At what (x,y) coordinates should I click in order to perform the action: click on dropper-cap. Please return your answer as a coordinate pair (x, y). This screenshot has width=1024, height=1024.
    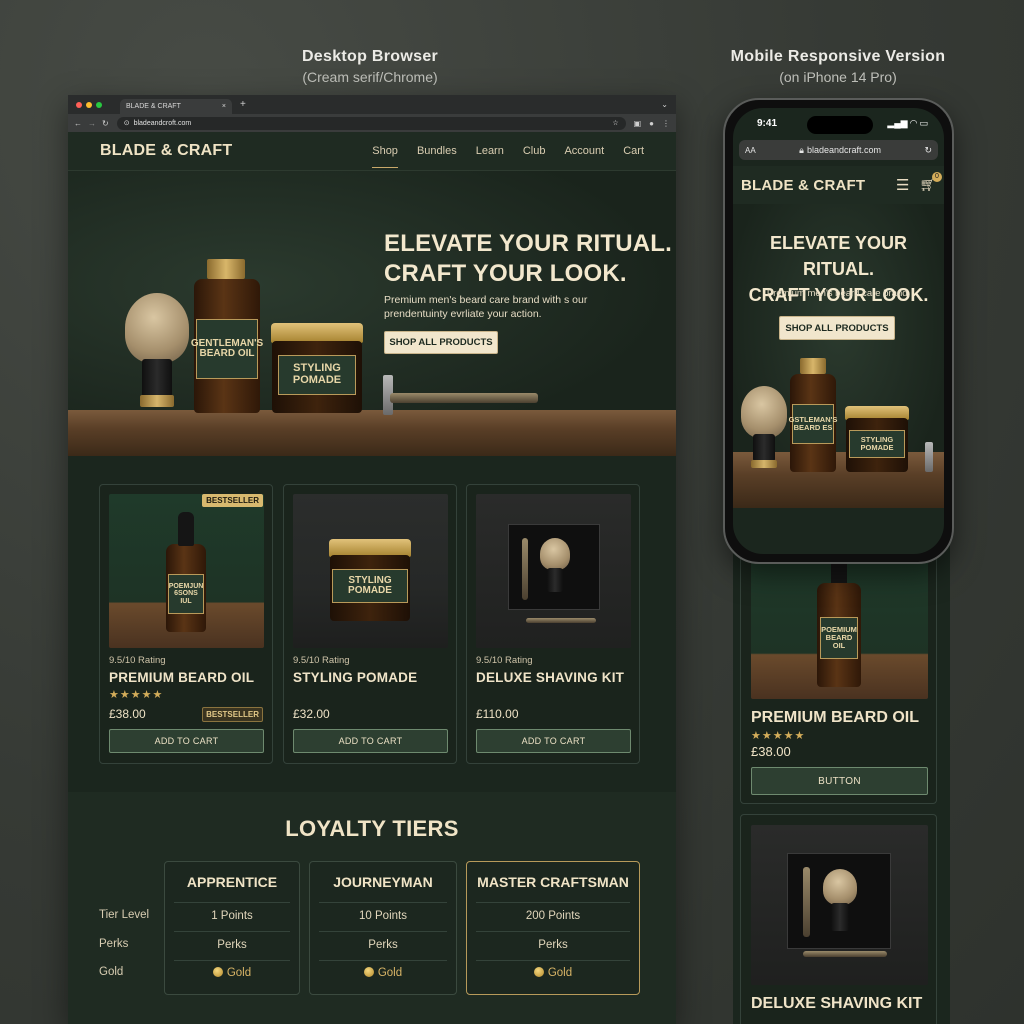
    Looking at the image, I should click on (186, 529).